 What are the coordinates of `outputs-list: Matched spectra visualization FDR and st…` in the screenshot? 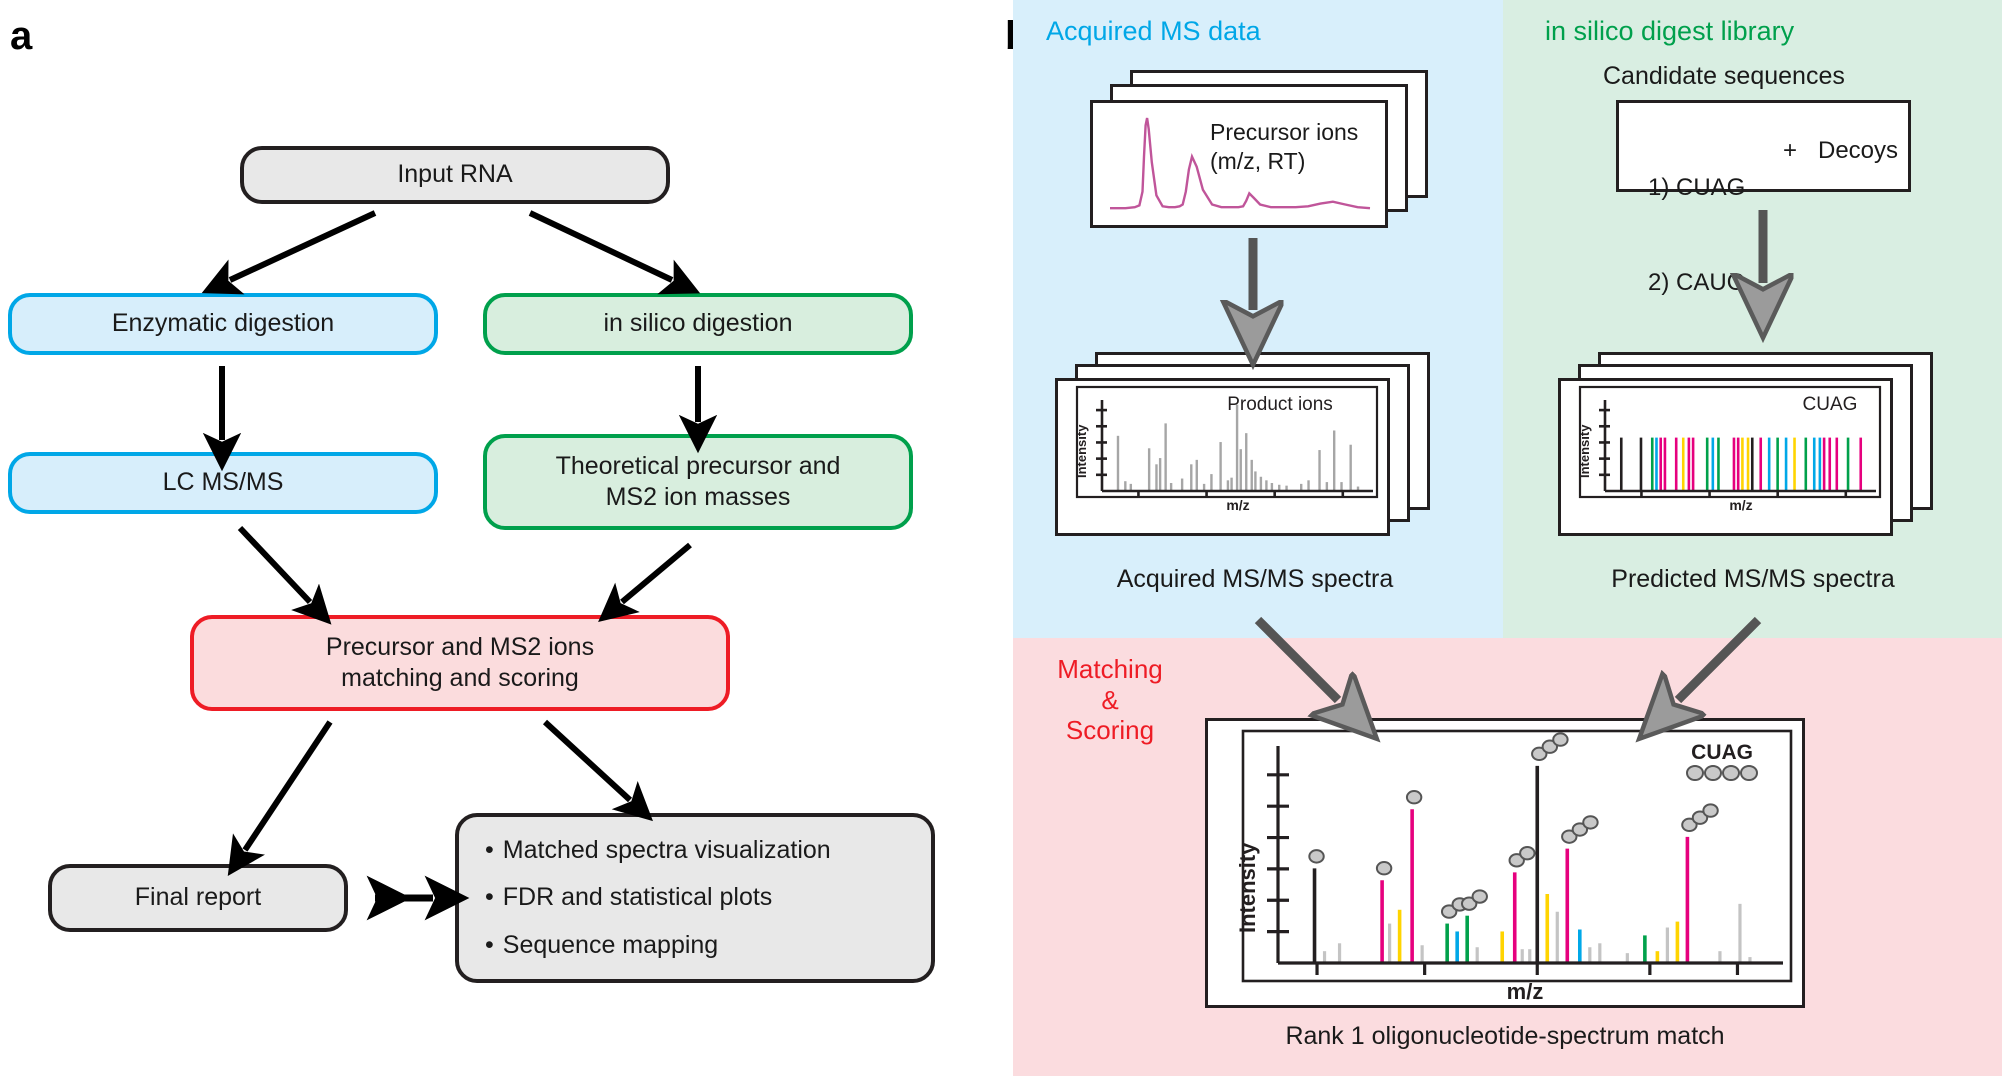 It's located at (658, 898).